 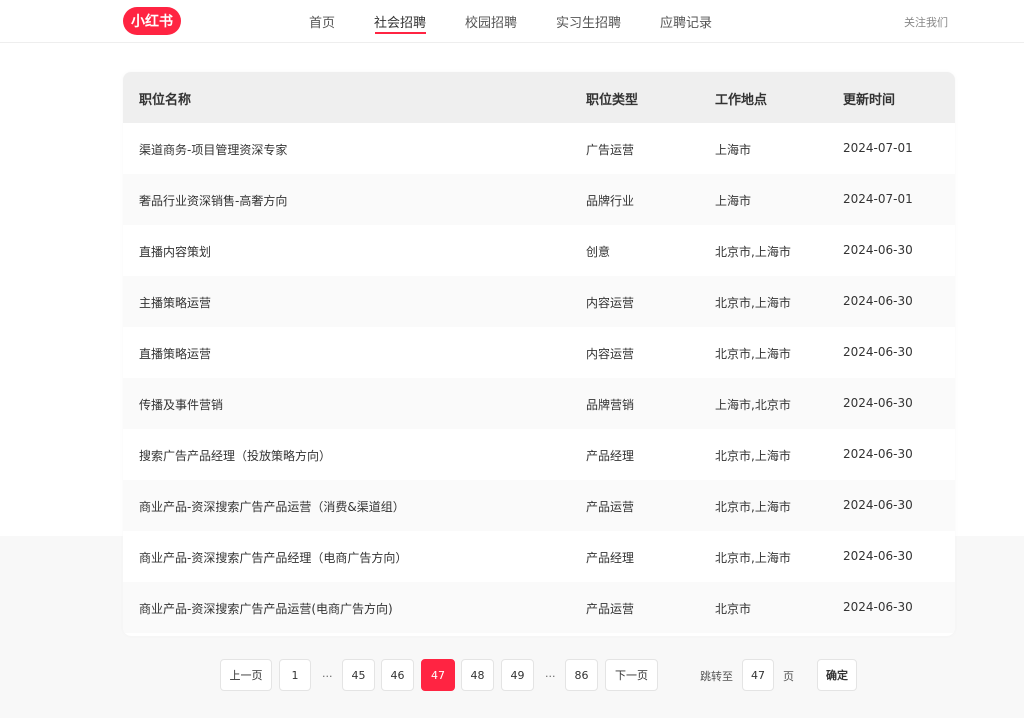 What do you see at coordinates (175, 251) in the screenshot?
I see `job-title: 直播内容策划` at bounding box center [175, 251].